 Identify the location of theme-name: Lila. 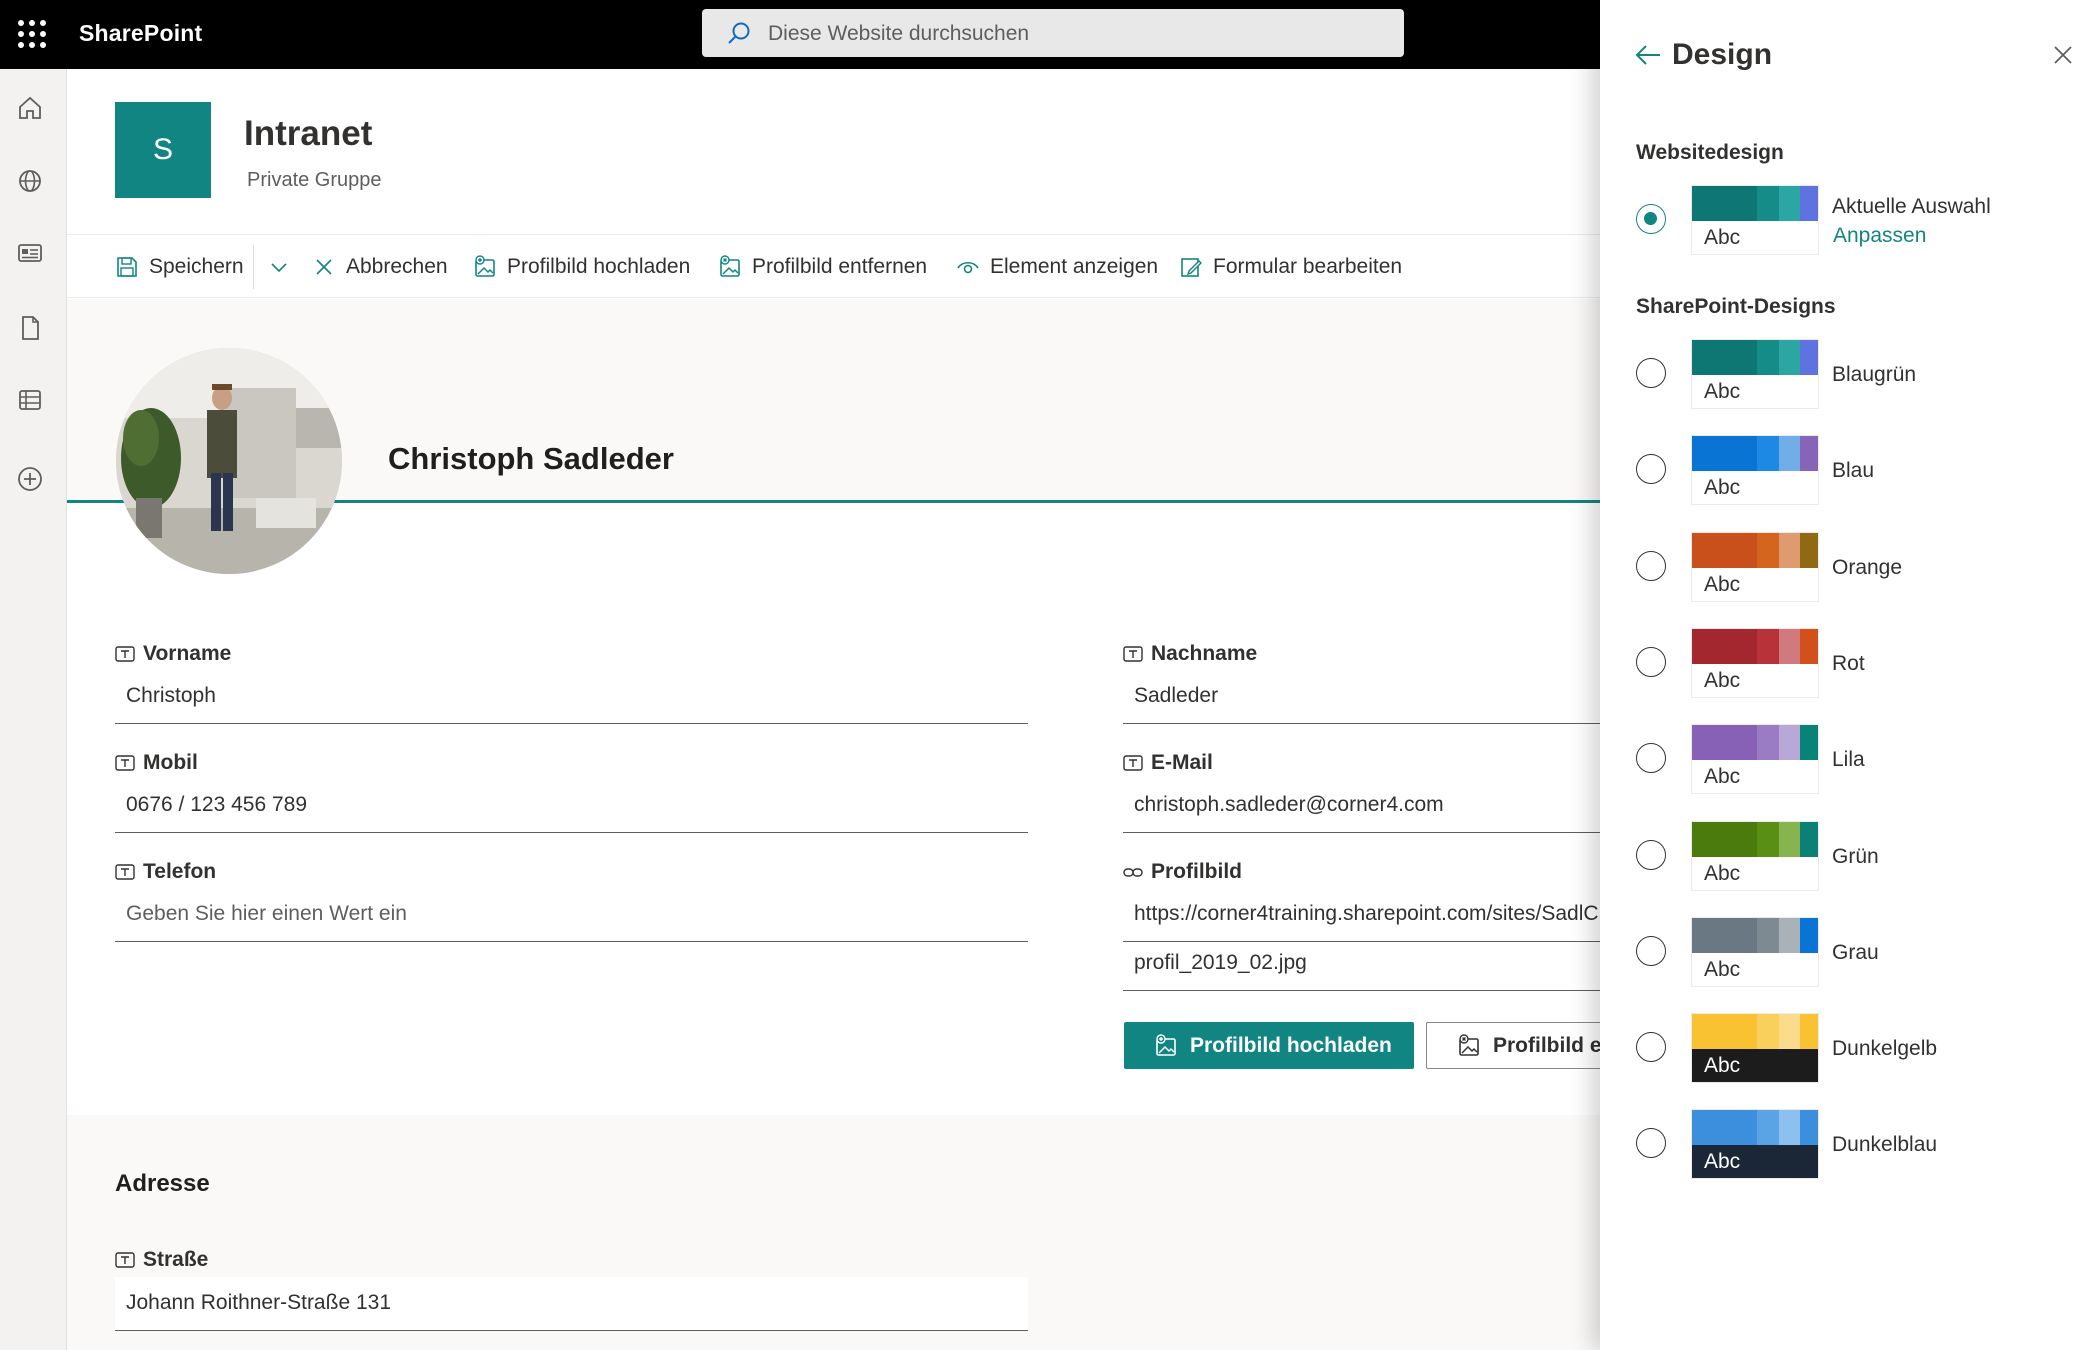
(1848, 760).